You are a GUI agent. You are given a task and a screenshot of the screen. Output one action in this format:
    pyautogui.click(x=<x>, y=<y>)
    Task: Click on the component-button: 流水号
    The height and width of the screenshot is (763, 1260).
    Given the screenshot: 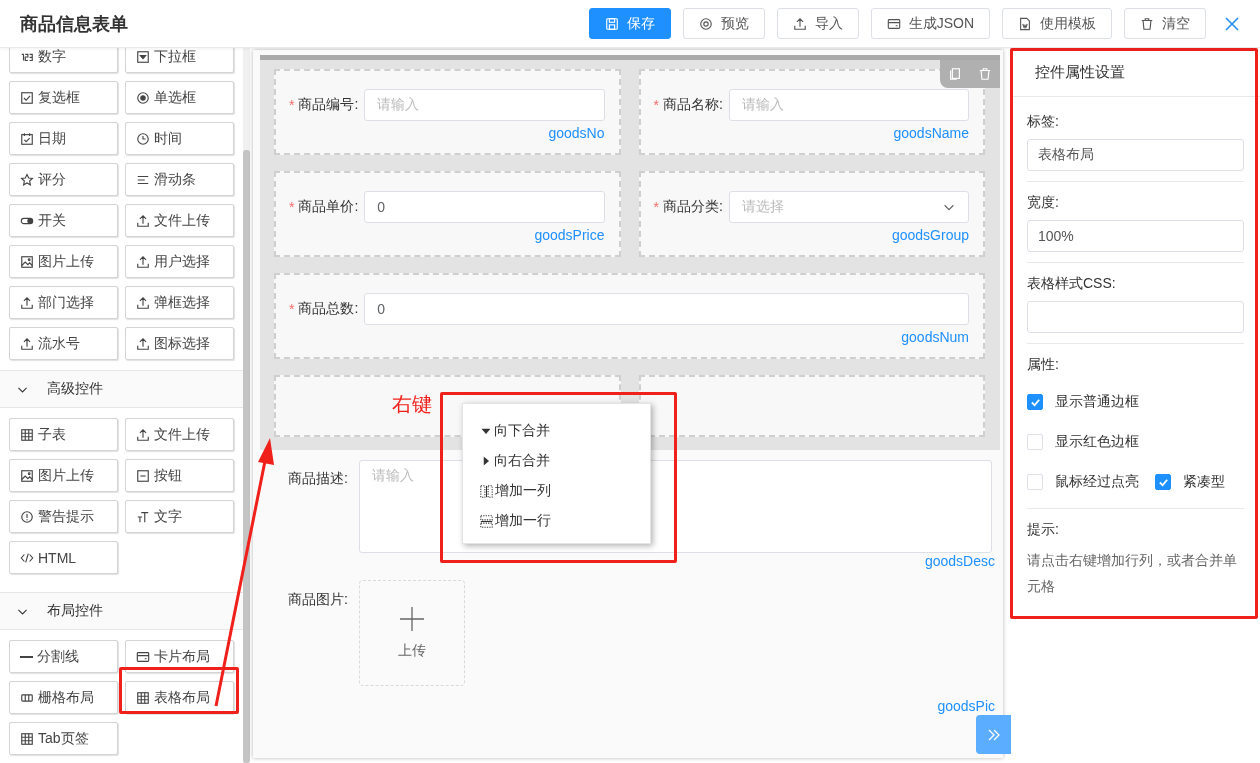 What is the action you would take?
    pyautogui.click(x=63, y=343)
    